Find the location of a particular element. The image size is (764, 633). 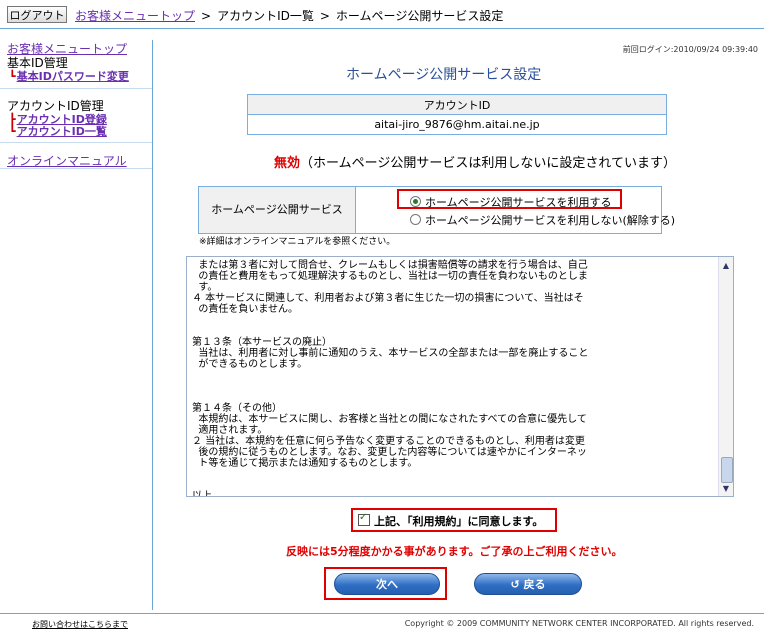

header-divider is located at coordinates (382, 28).